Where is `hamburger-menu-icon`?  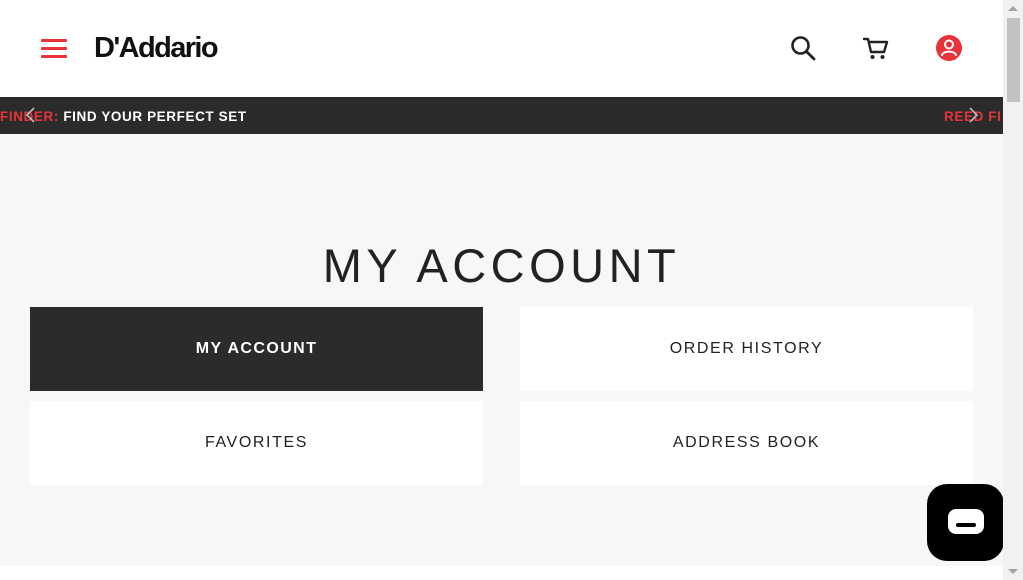 hamburger-menu-icon is located at coordinates (54, 48).